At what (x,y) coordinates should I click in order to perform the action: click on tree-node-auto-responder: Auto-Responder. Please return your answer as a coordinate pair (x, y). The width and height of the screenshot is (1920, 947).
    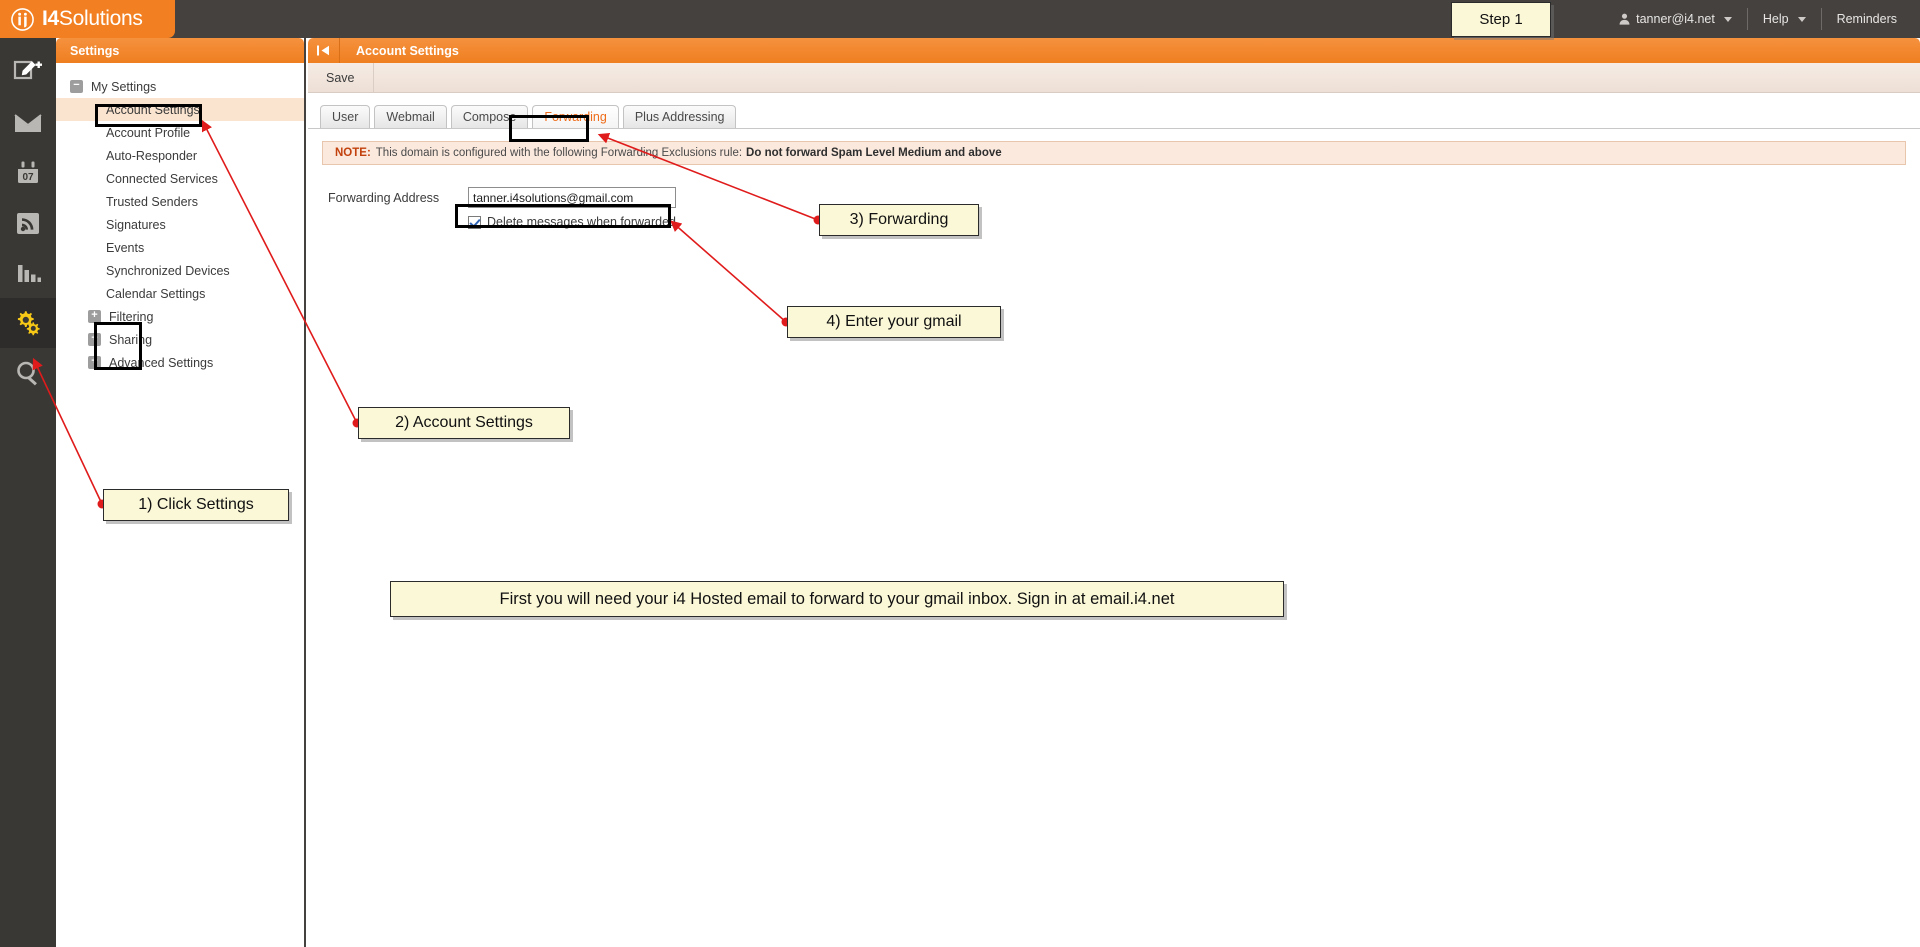
    Looking at the image, I should click on (180, 155).